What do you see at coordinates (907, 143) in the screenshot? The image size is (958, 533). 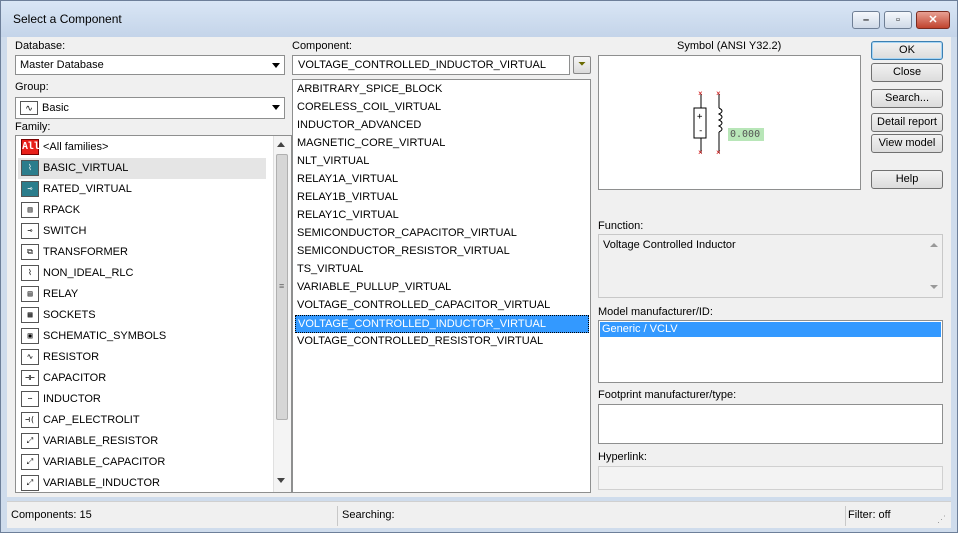 I see `view-model-button: View model` at bounding box center [907, 143].